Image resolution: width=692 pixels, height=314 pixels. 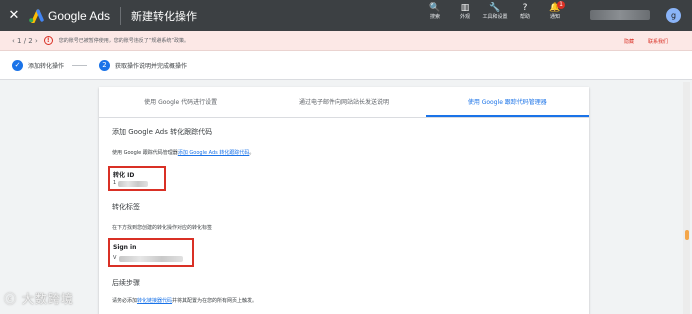 I want to click on add-tracking-code-heading: 添加 Google Ads 转化跟踪代码, so click(x=162, y=132).